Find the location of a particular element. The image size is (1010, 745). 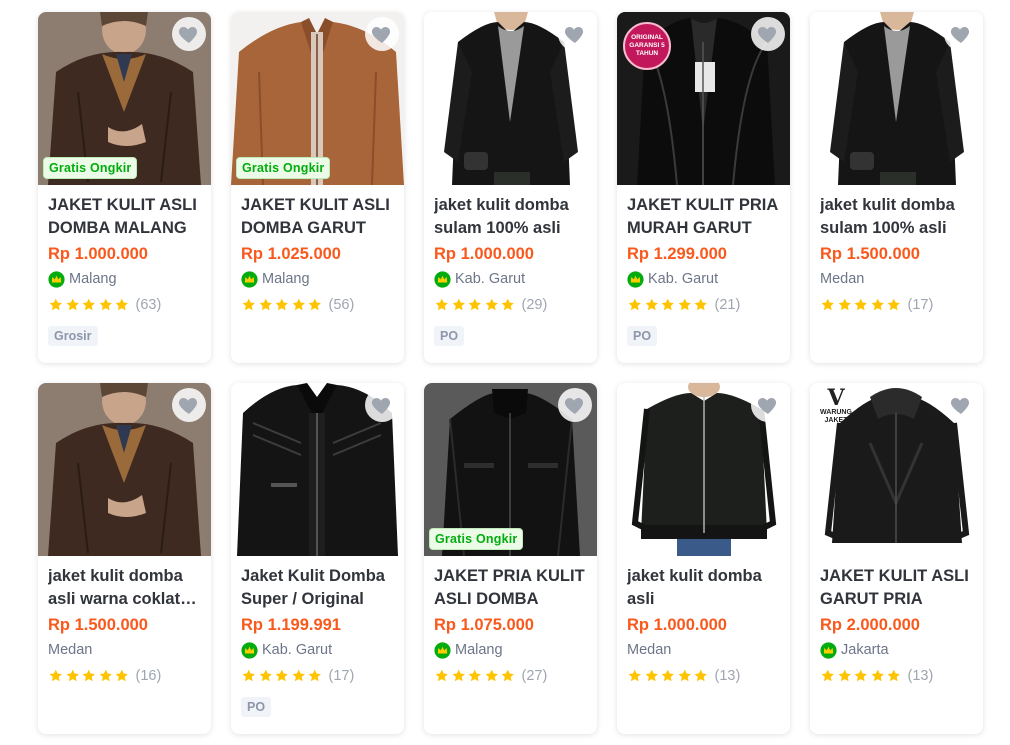

product-rating: (16) is located at coordinates (124, 676).